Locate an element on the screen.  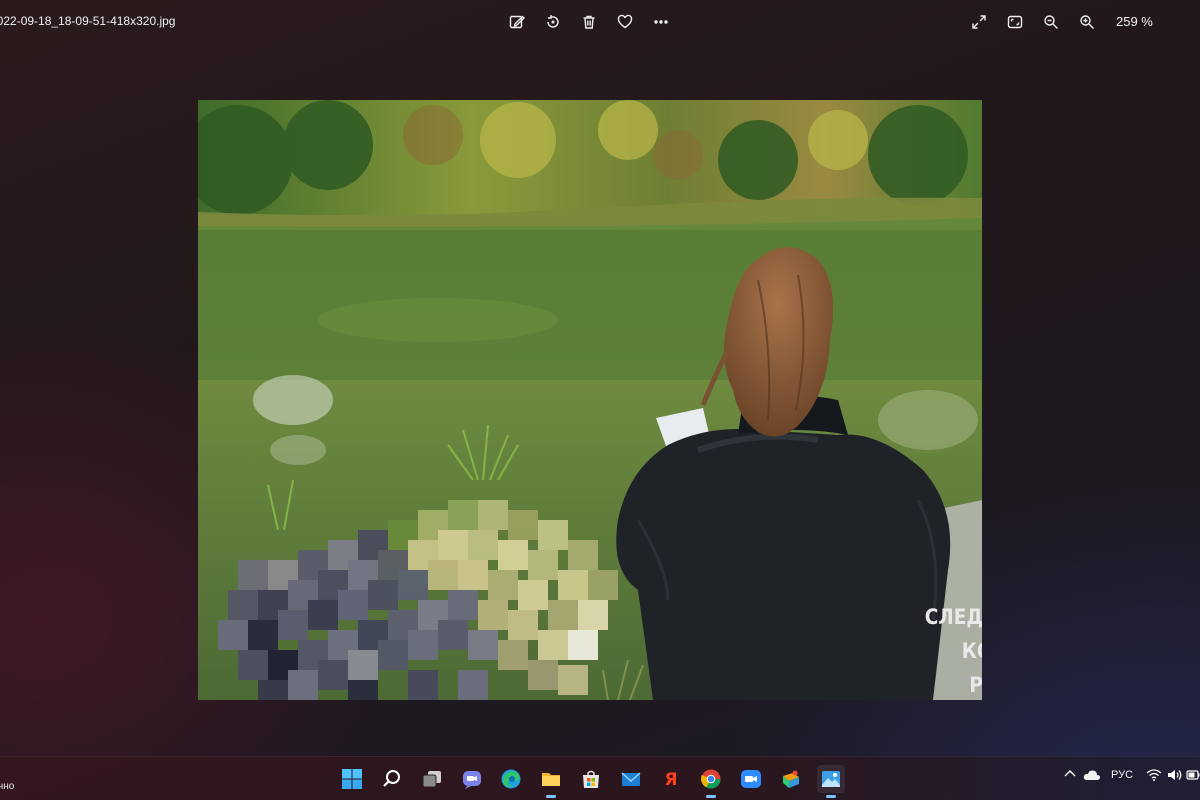
widget-text: чно is located at coordinates (7, 786).